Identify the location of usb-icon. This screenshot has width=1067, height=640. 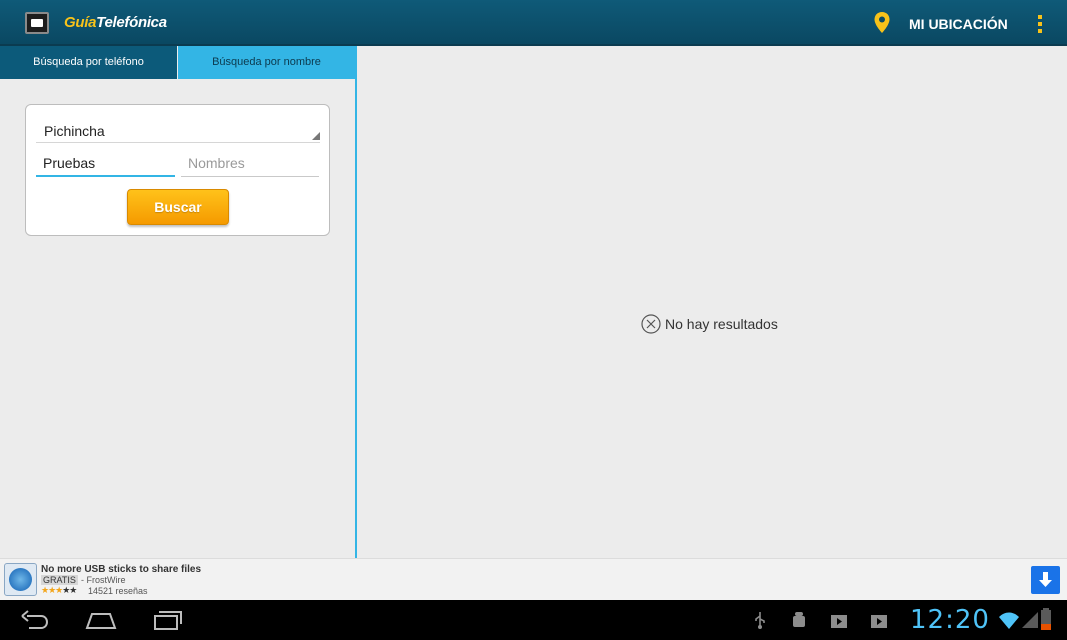
(760, 620).